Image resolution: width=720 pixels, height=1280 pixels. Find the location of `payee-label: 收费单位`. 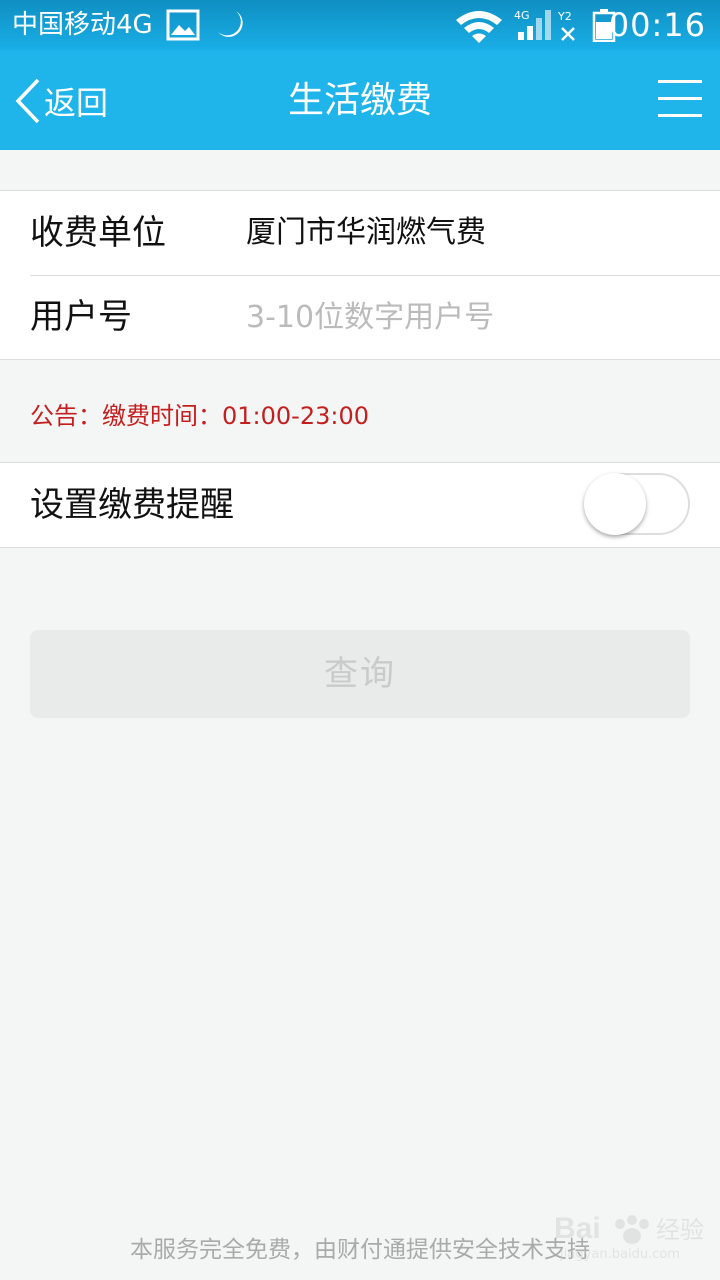

payee-label: 收费单位 is located at coordinates (98, 233).